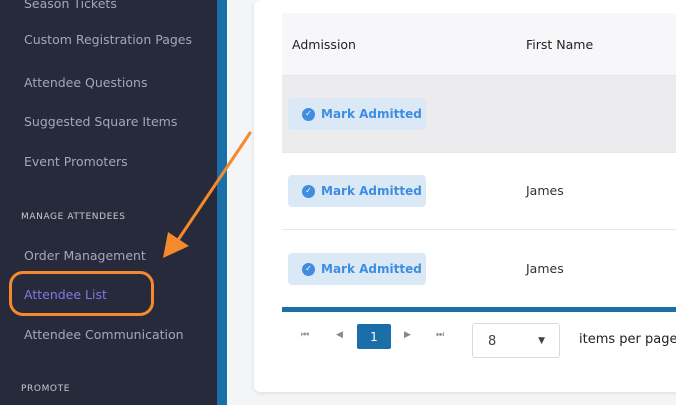 This screenshot has width=676, height=405. I want to click on table-row: ✓ Mark Admitted, so click(479, 114).